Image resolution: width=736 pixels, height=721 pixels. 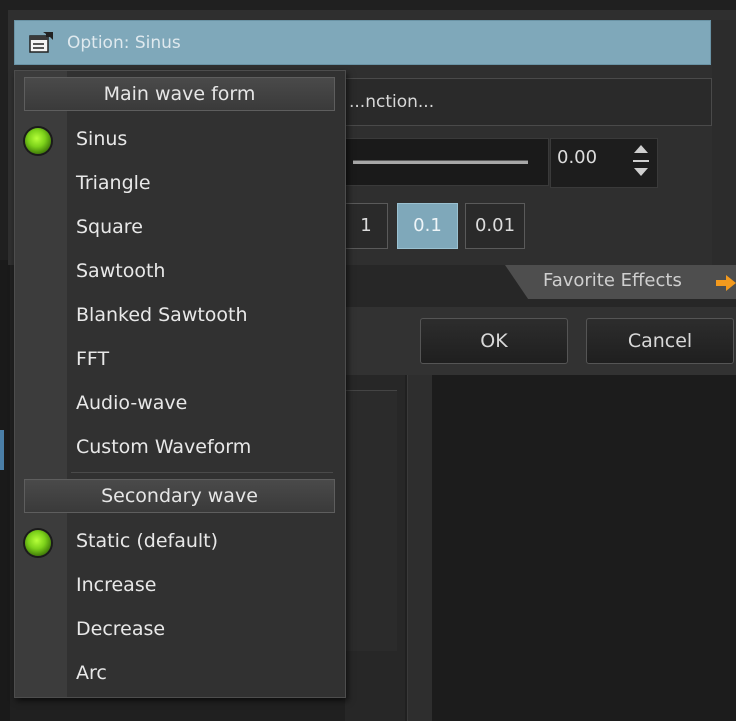 What do you see at coordinates (93, 359) in the screenshot?
I see `menu-item-label: FFT` at bounding box center [93, 359].